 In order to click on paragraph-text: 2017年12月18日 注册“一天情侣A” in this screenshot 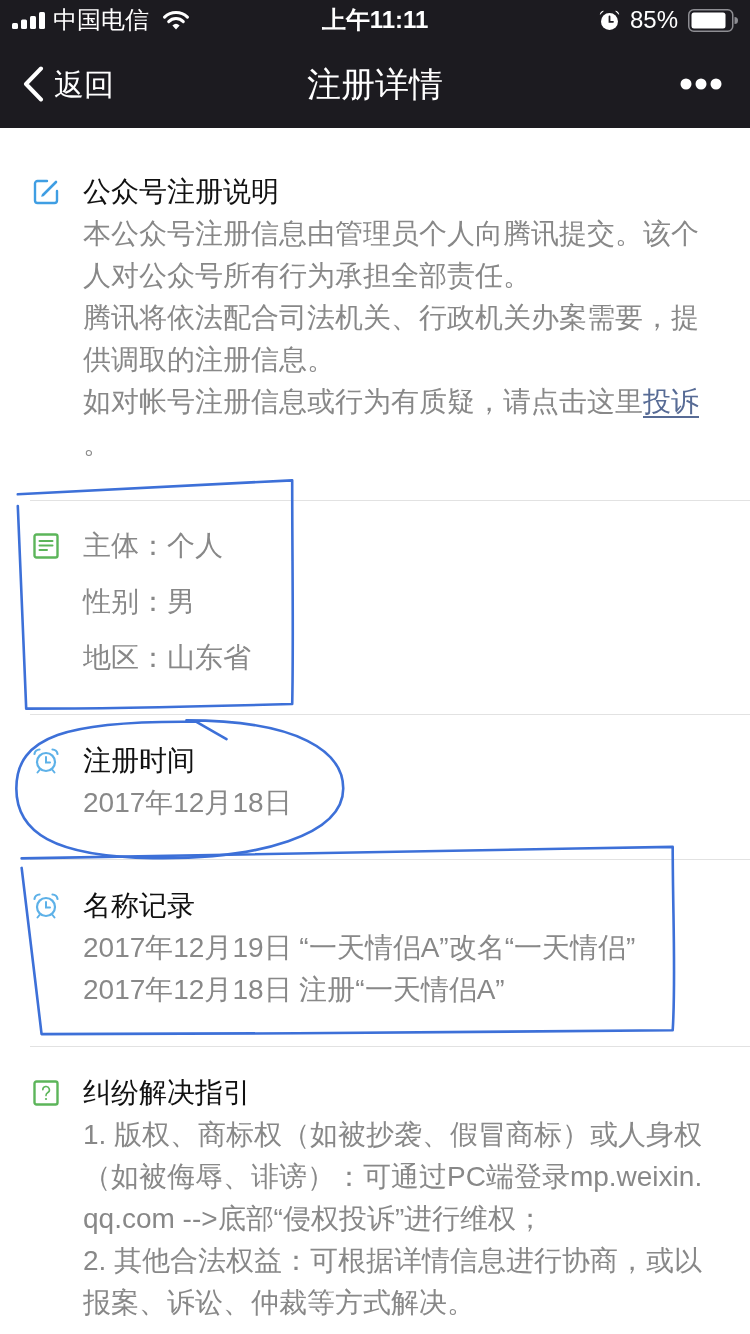, I will do `click(294, 990)`.